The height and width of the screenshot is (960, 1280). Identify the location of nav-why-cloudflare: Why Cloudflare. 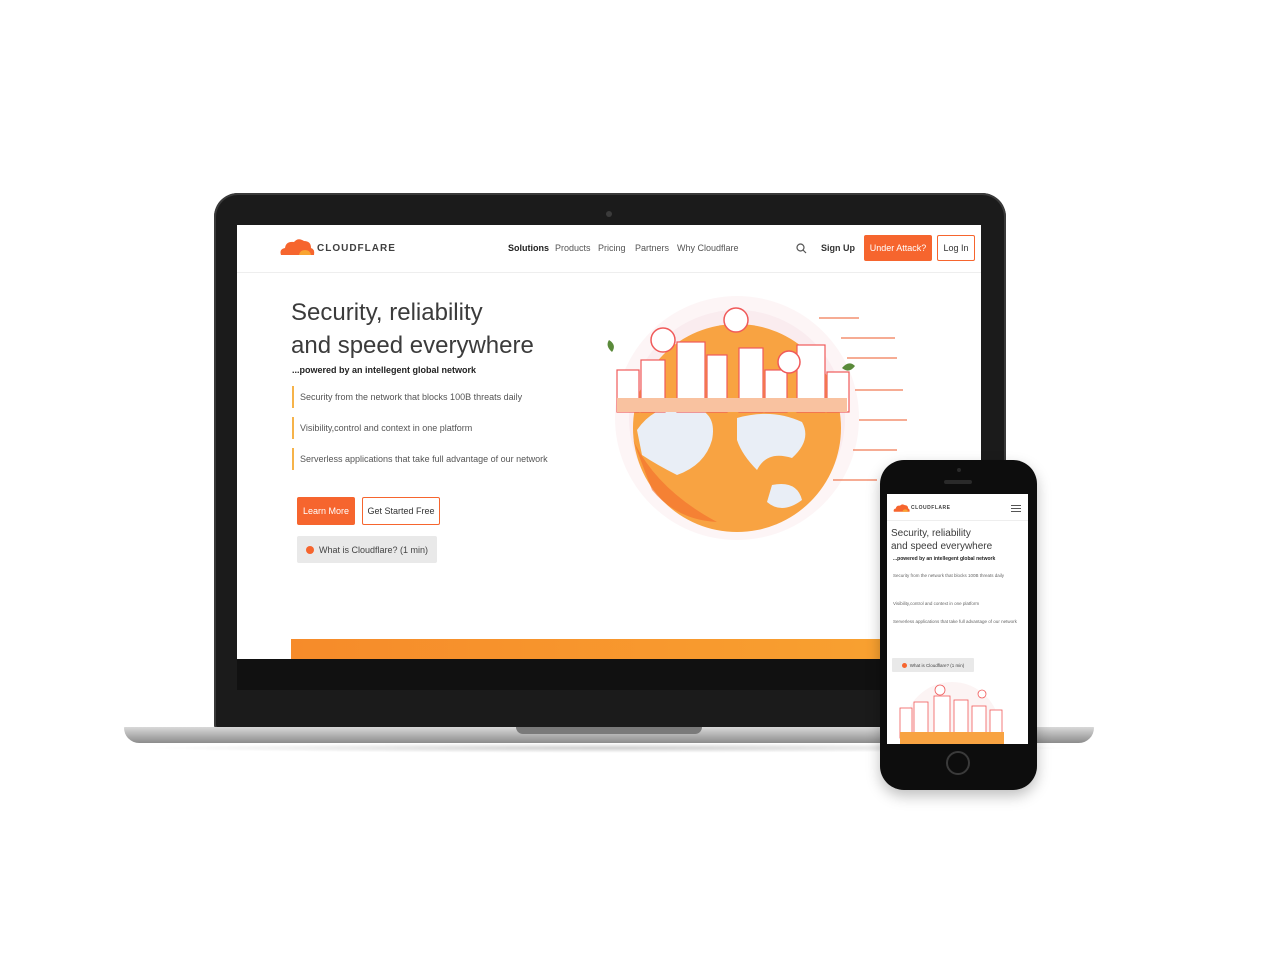
(708, 248).